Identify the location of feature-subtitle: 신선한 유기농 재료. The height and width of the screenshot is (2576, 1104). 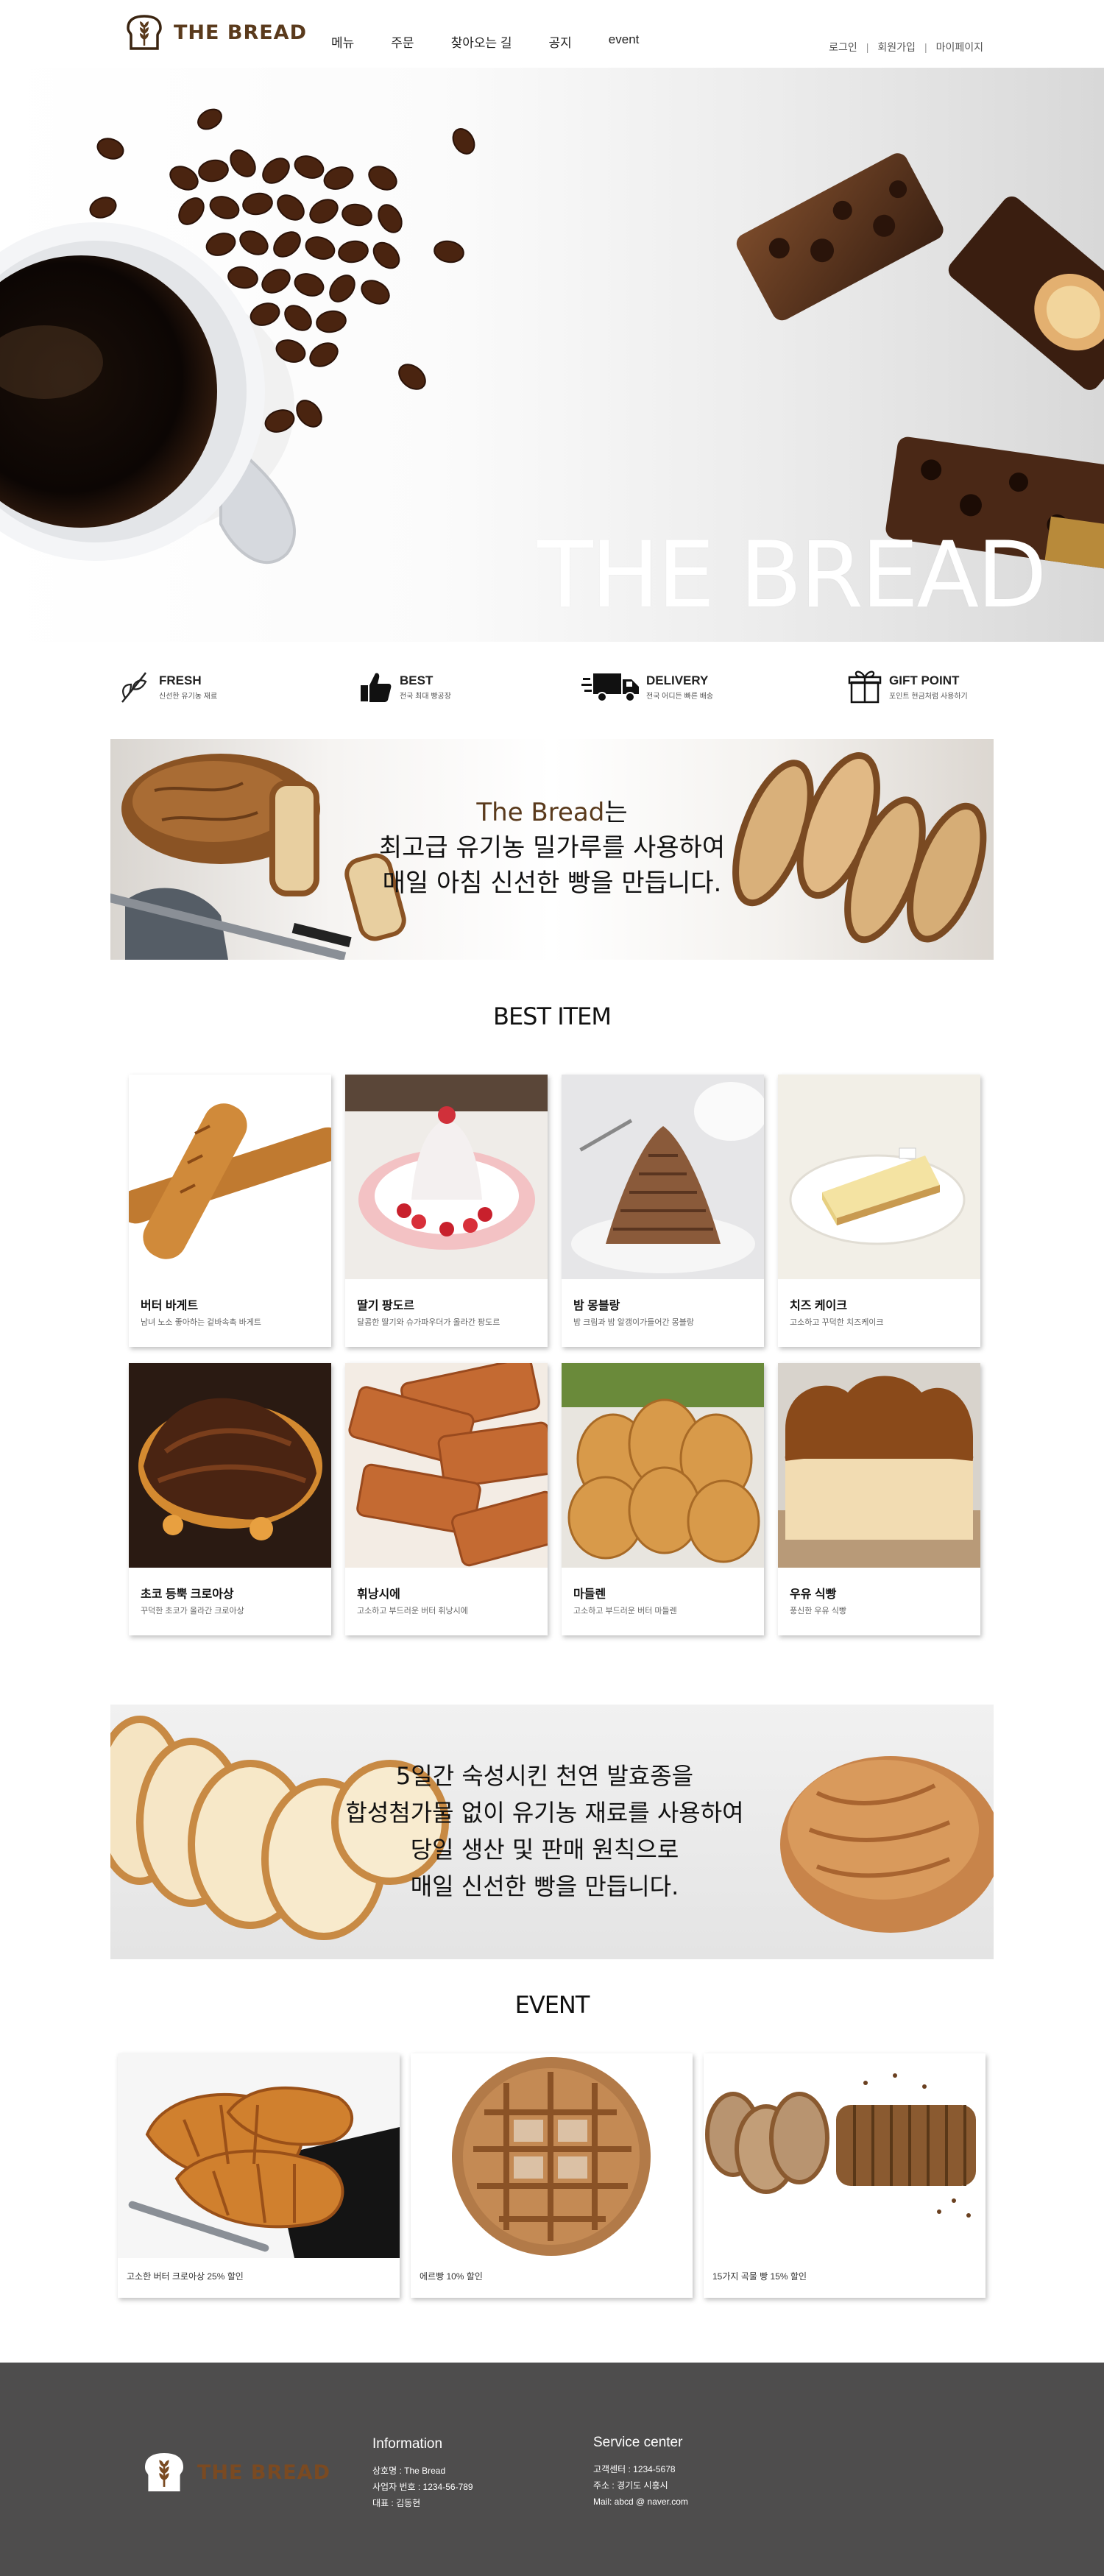
(188, 696).